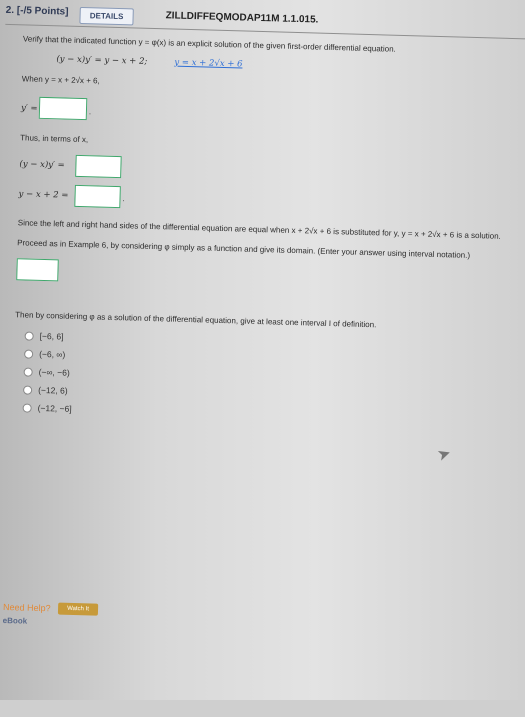 Image resolution: width=525 pixels, height=717 pixels. What do you see at coordinates (63, 108) in the screenshot?
I see `yprime-answer-input` at bounding box center [63, 108].